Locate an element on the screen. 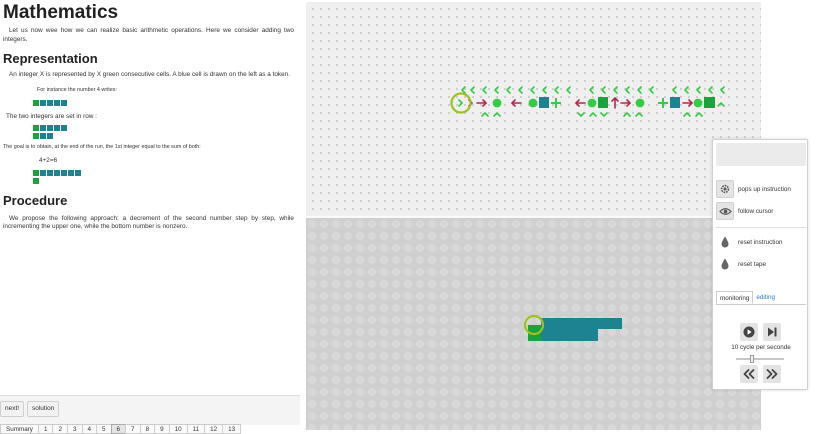  instruction-row-bottom is located at coordinates (592, 114).